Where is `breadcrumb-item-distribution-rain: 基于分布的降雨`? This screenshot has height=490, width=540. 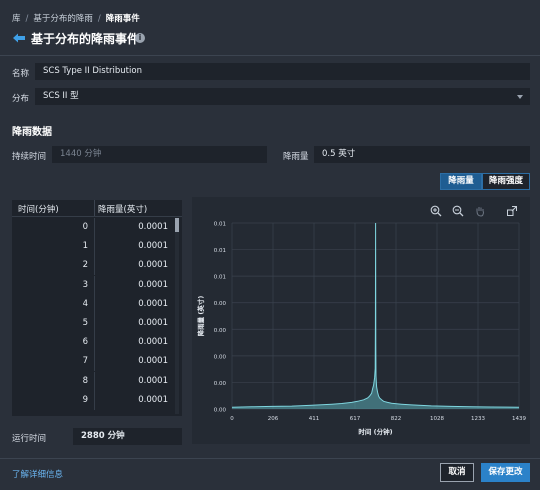
breadcrumb-item-distribution-rain: 基于分布的降雨 is located at coordinates (63, 19).